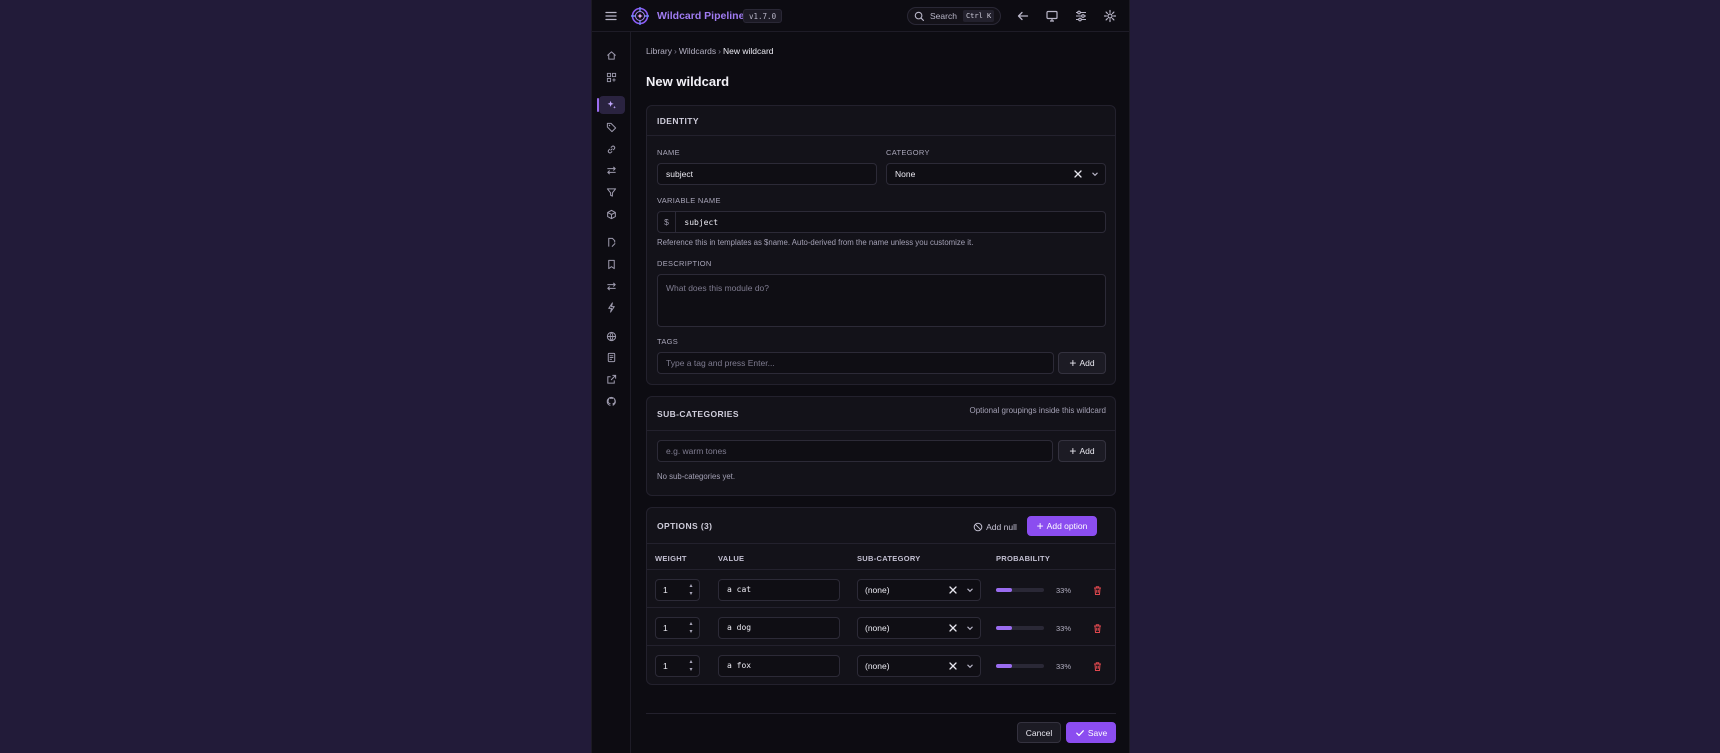  I want to click on swap-icon, so click(611, 170).